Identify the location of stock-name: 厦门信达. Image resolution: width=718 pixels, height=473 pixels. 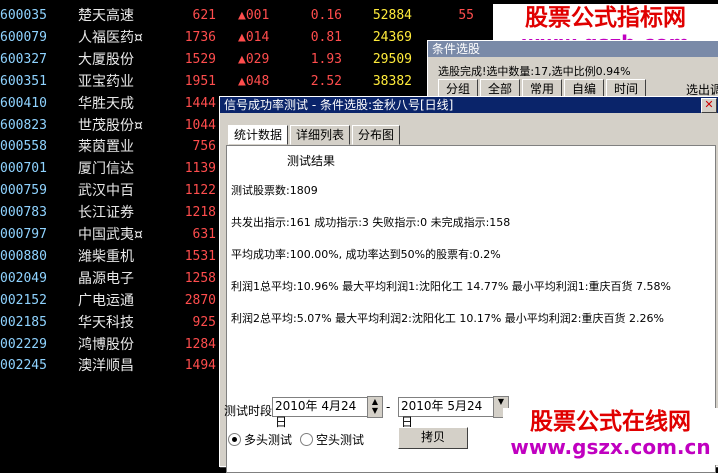
(106, 169).